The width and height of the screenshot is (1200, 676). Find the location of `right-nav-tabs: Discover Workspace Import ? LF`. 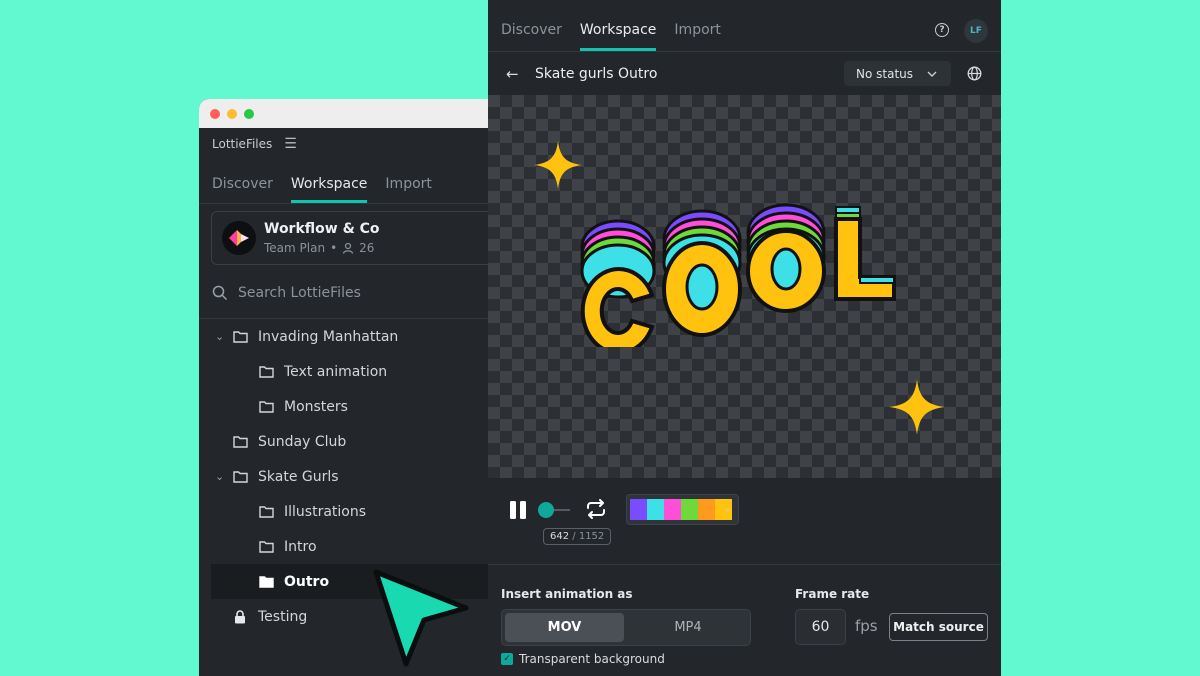

right-nav-tabs: Discover Workspace Import ? LF is located at coordinates (744, 26).